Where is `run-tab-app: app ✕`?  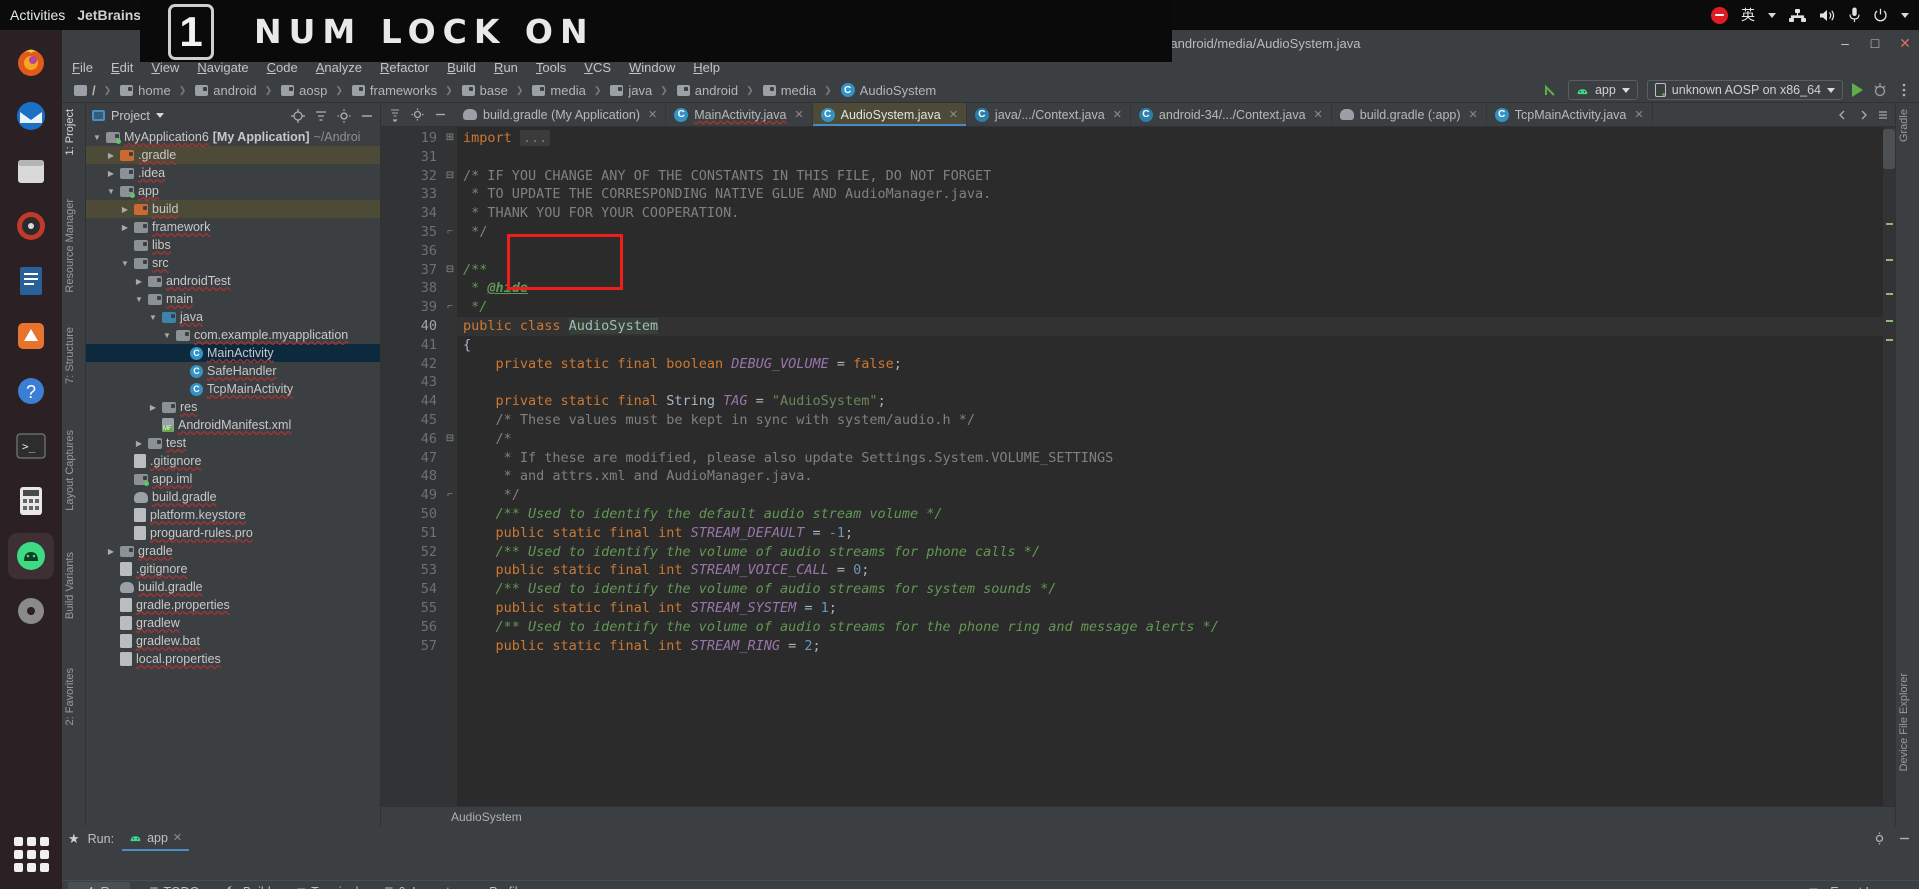
run-tab-app: app ✕ is located at coordinates (156, 838).